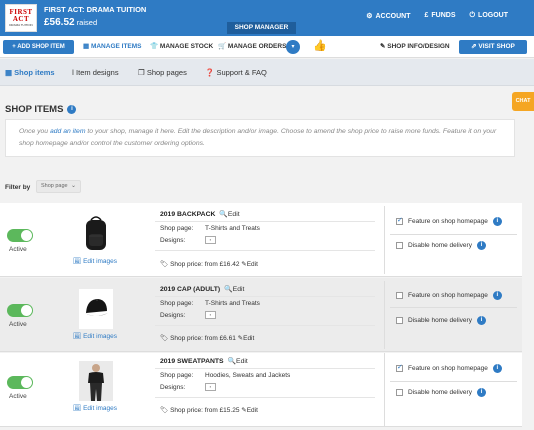 This screenshot has width=534, height=430. Describe the element at coordinates (21, 24) in the screenshot. I see `logo-line3: DRAMA TUITION` at that location.